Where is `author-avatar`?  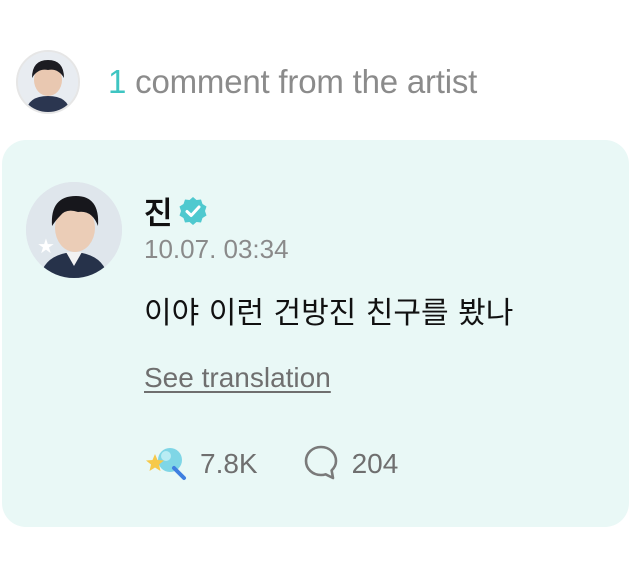 author-avatar is located at coordinates (74, 230).